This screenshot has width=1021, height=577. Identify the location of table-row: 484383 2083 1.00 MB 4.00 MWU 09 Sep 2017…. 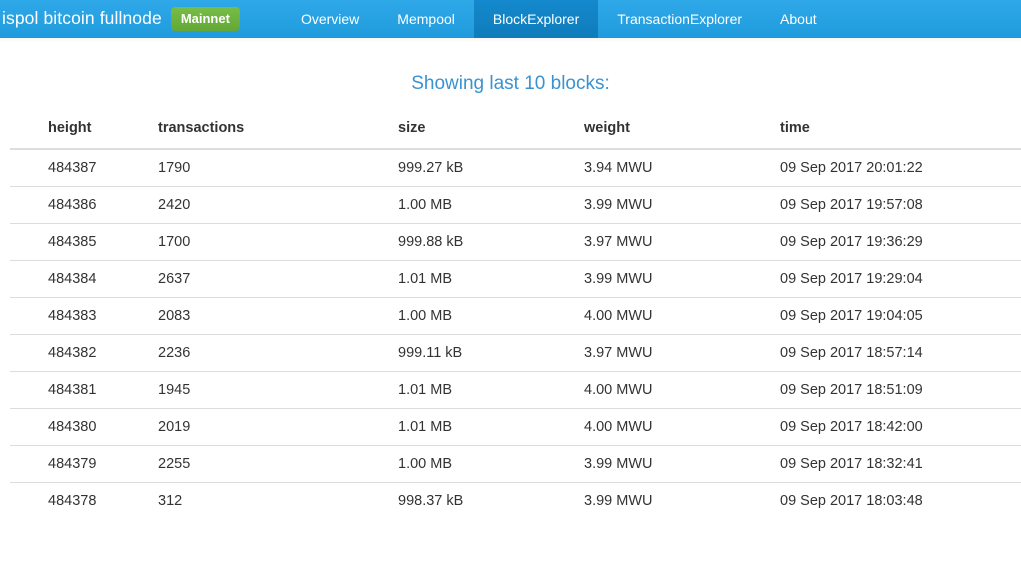
(515, 315).